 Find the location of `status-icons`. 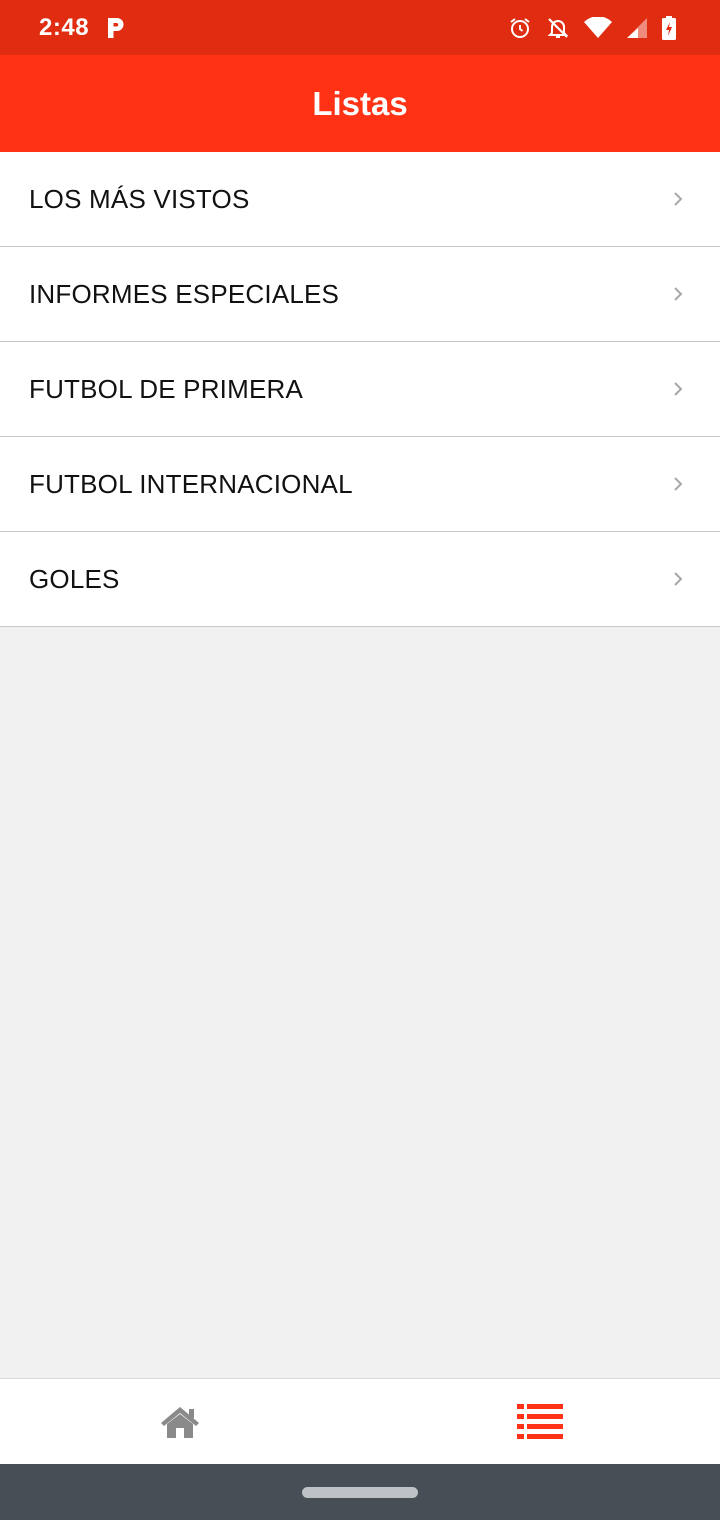

status-icons is located at coordinates (592, 28).